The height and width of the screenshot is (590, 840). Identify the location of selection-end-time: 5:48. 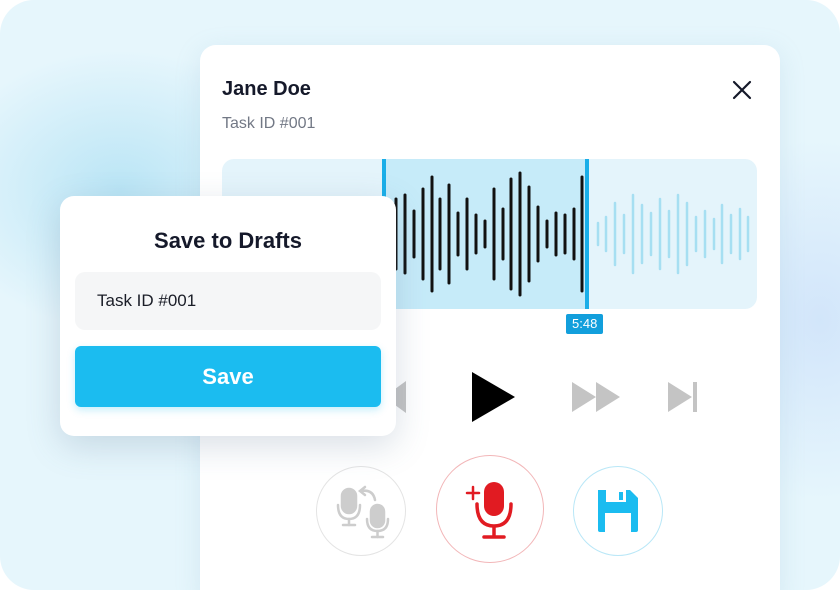
(585, 324).